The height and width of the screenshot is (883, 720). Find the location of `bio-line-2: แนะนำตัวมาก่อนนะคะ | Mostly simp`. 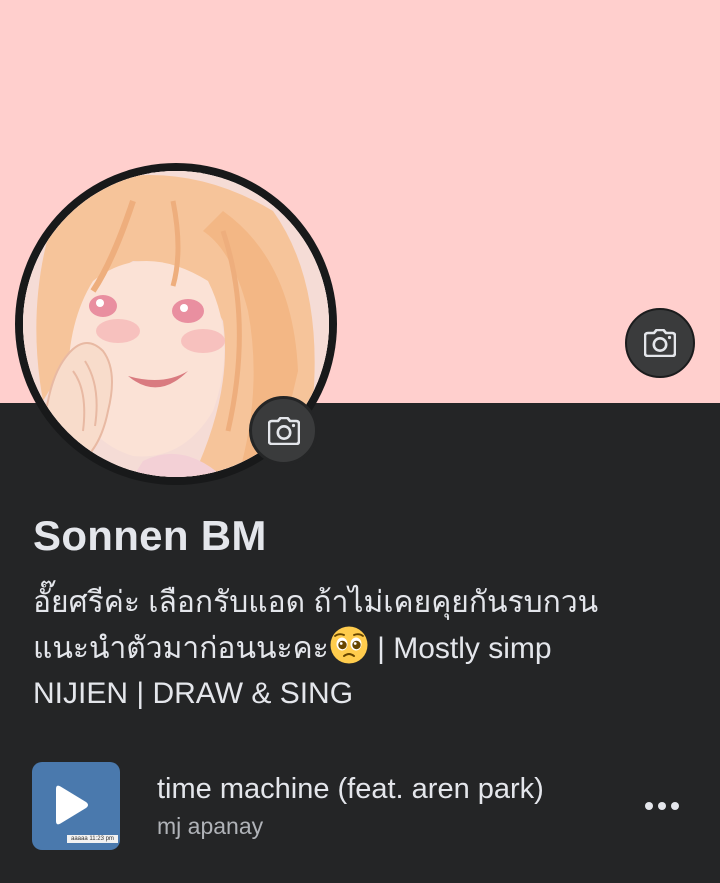

bio-line-2: แนะนำตัวมาก่อนนะคะ | Mostly simp is located at coordinates (363, 648).